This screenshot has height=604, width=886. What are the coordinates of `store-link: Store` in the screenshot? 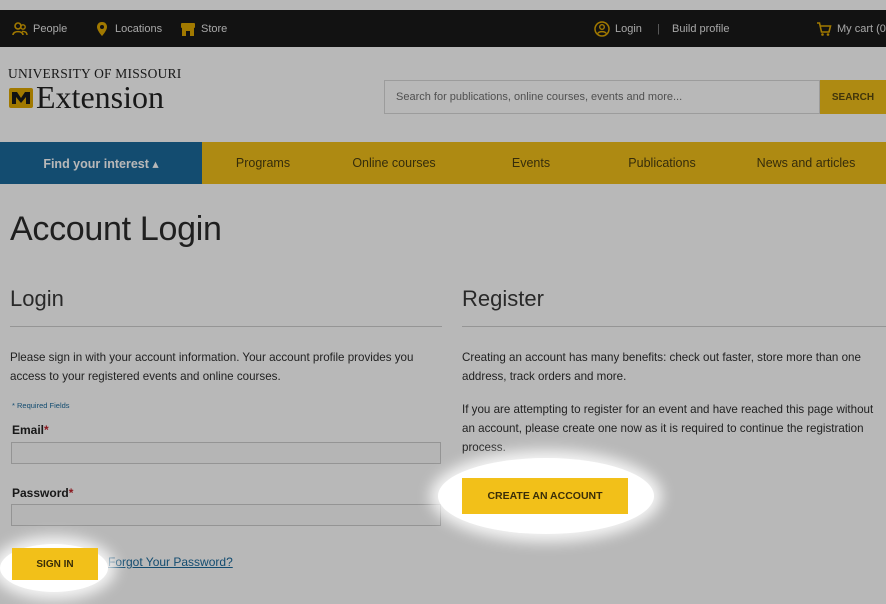 It's located at (203, 28).